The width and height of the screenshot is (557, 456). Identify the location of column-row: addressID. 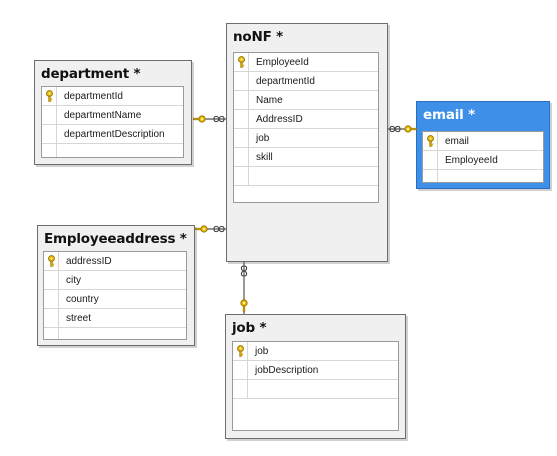
(115, 261).